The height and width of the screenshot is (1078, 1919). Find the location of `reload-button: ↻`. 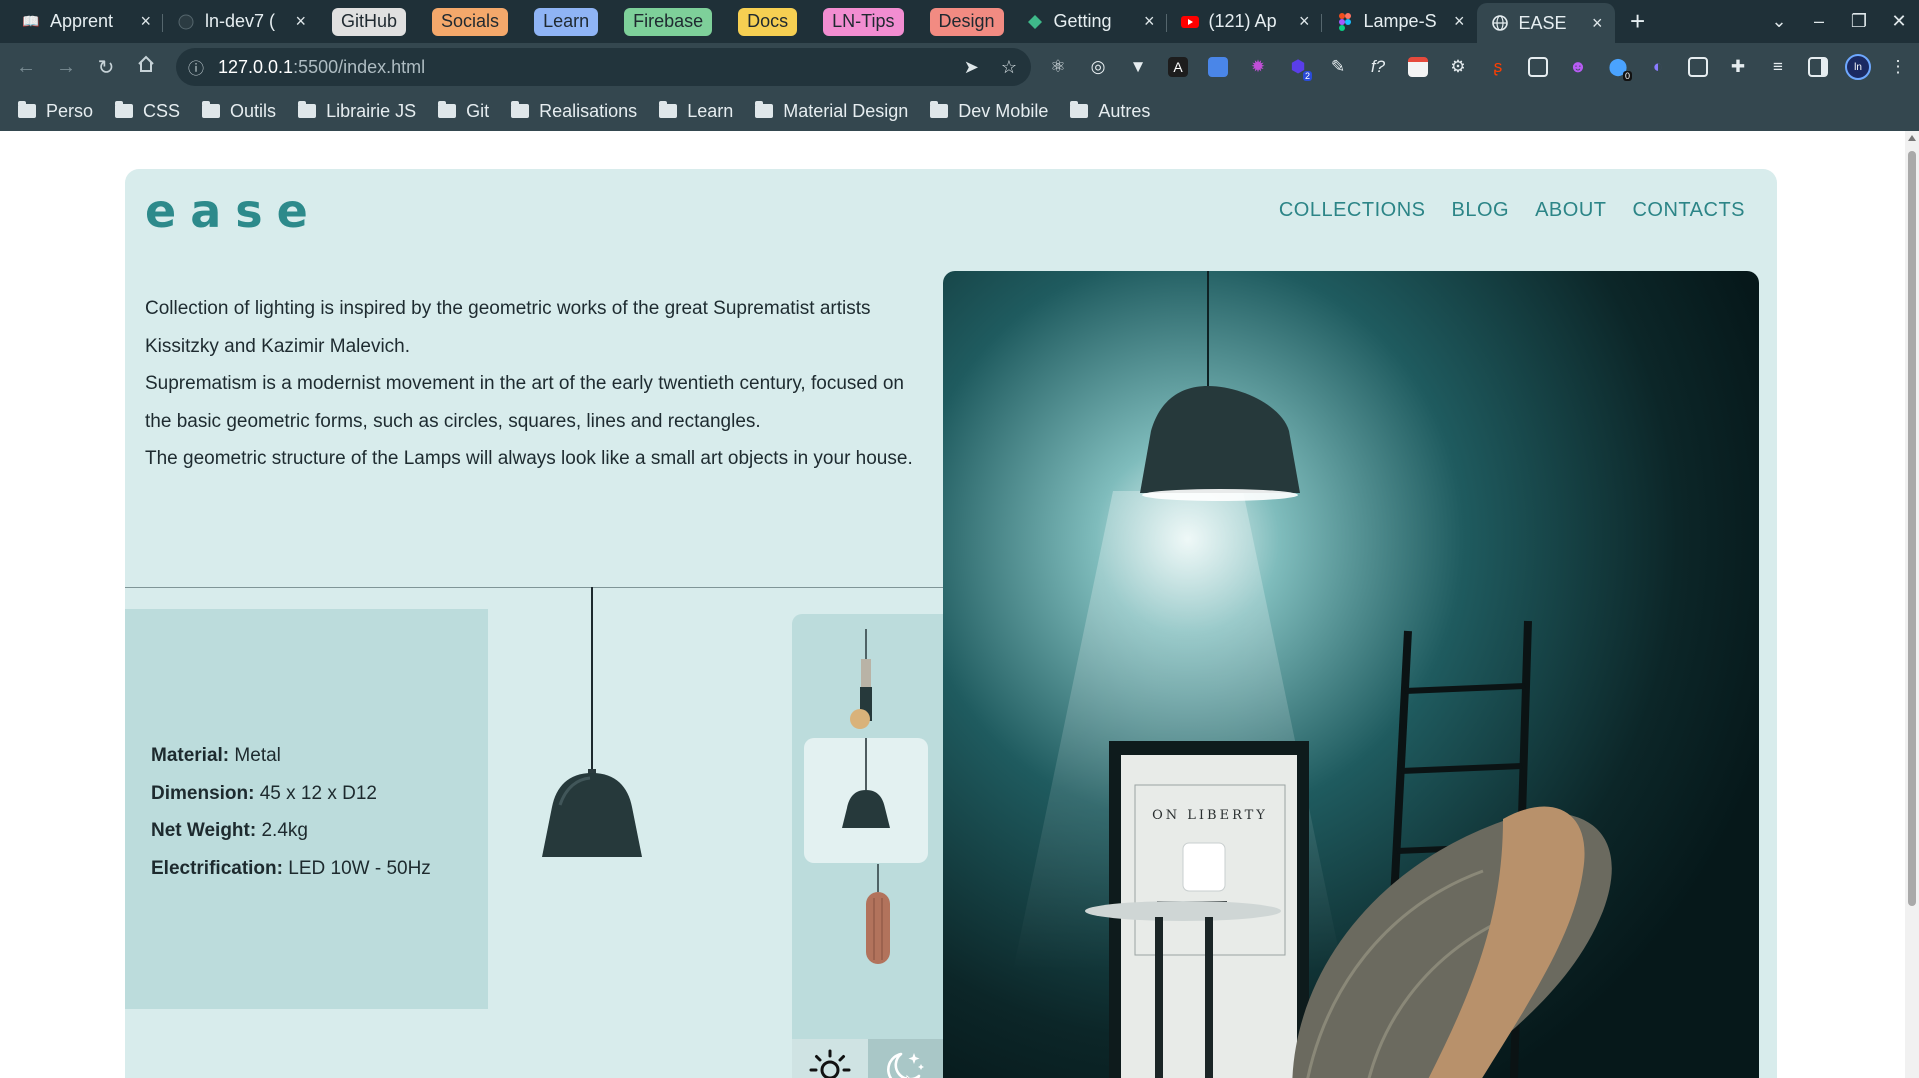

reload-button: ↻ is located at coordinates (106, 67).